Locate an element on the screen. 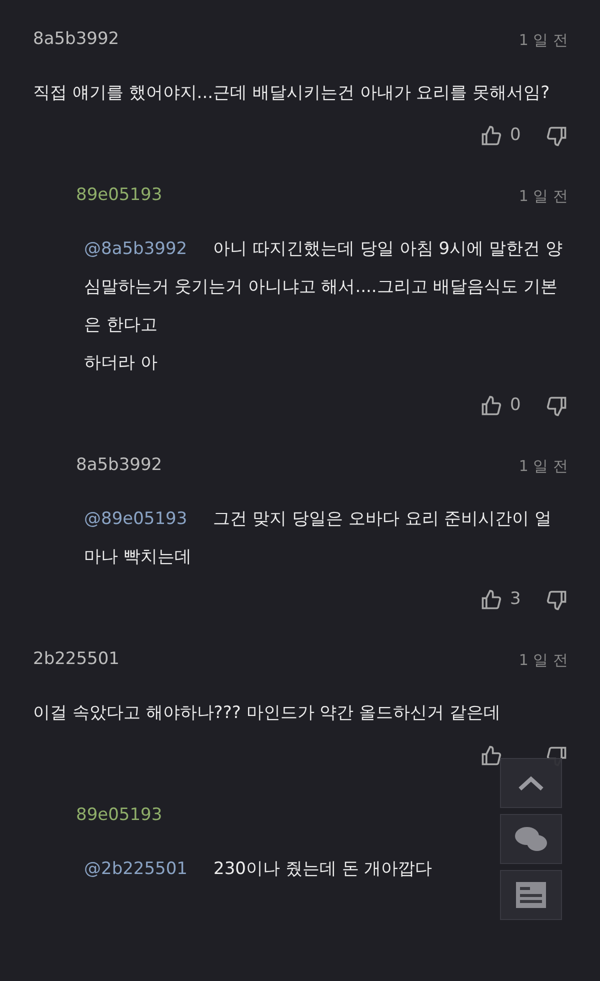 Image resolution: width=600 pixels, height=981 pixels. chat-bubbles-icon is located at coordinates (531, 839).